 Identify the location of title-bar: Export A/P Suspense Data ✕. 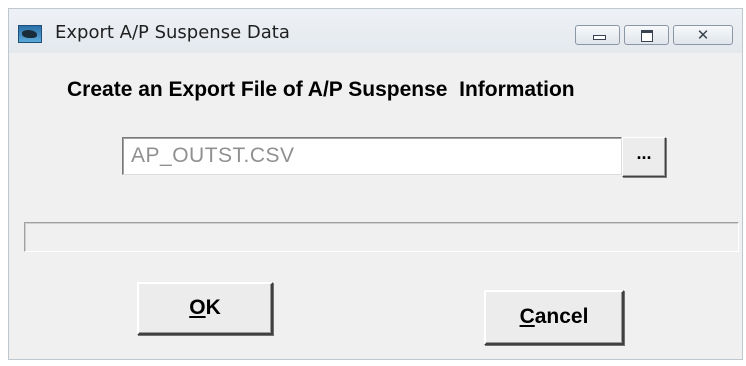
(375, 31).